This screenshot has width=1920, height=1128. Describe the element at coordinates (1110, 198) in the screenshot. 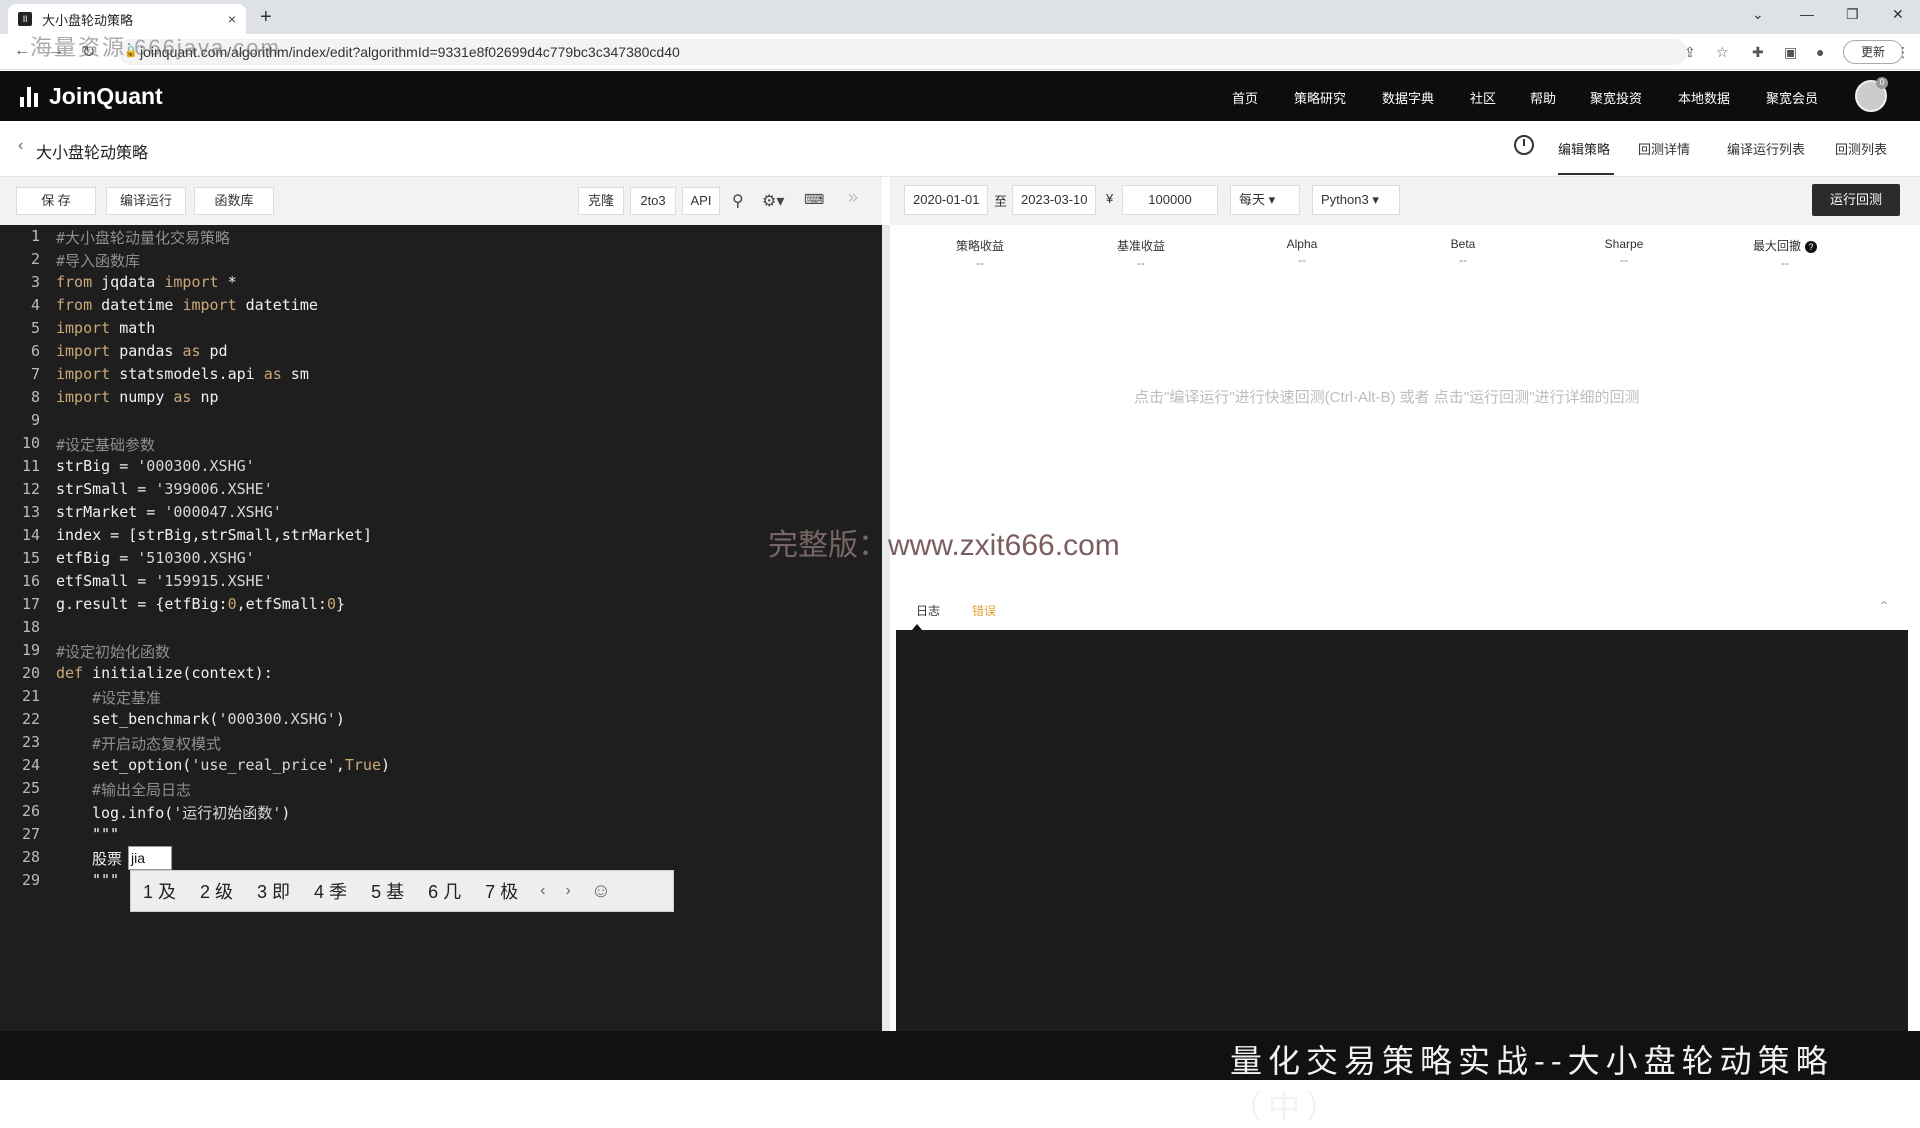

I see `currency-symbol: ¥` at that location.